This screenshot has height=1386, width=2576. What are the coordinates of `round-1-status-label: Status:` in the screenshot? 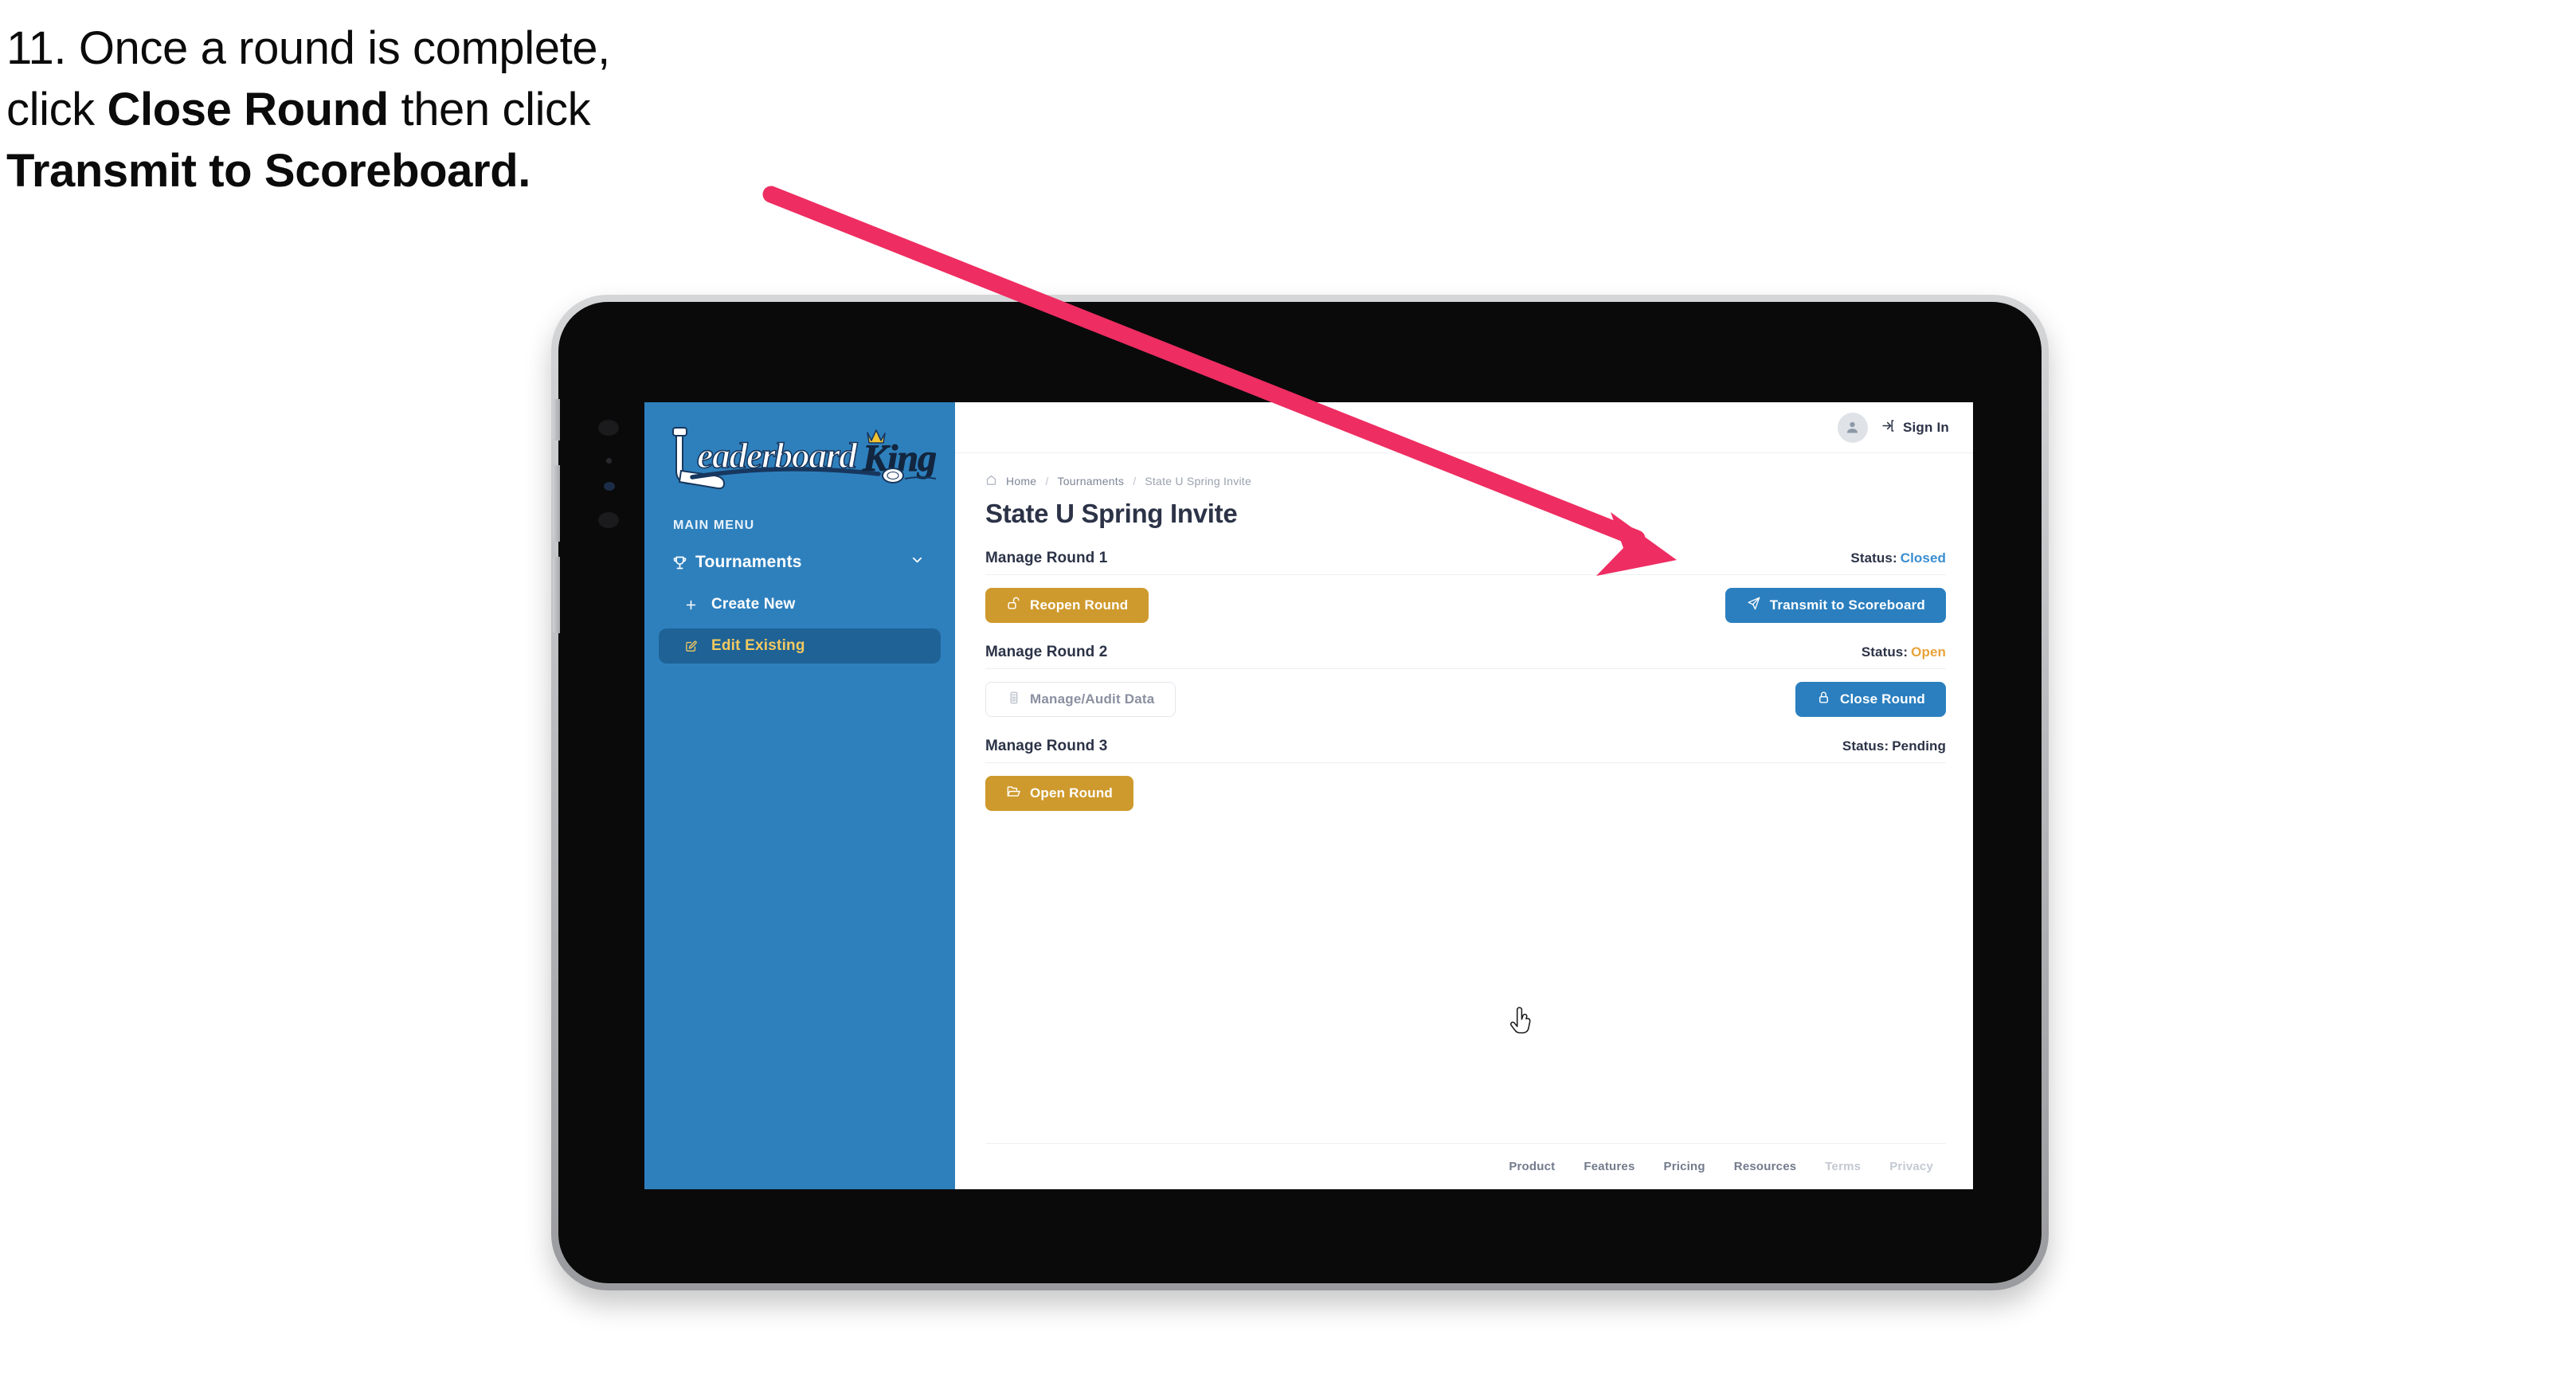 It's located at (1873, 558).